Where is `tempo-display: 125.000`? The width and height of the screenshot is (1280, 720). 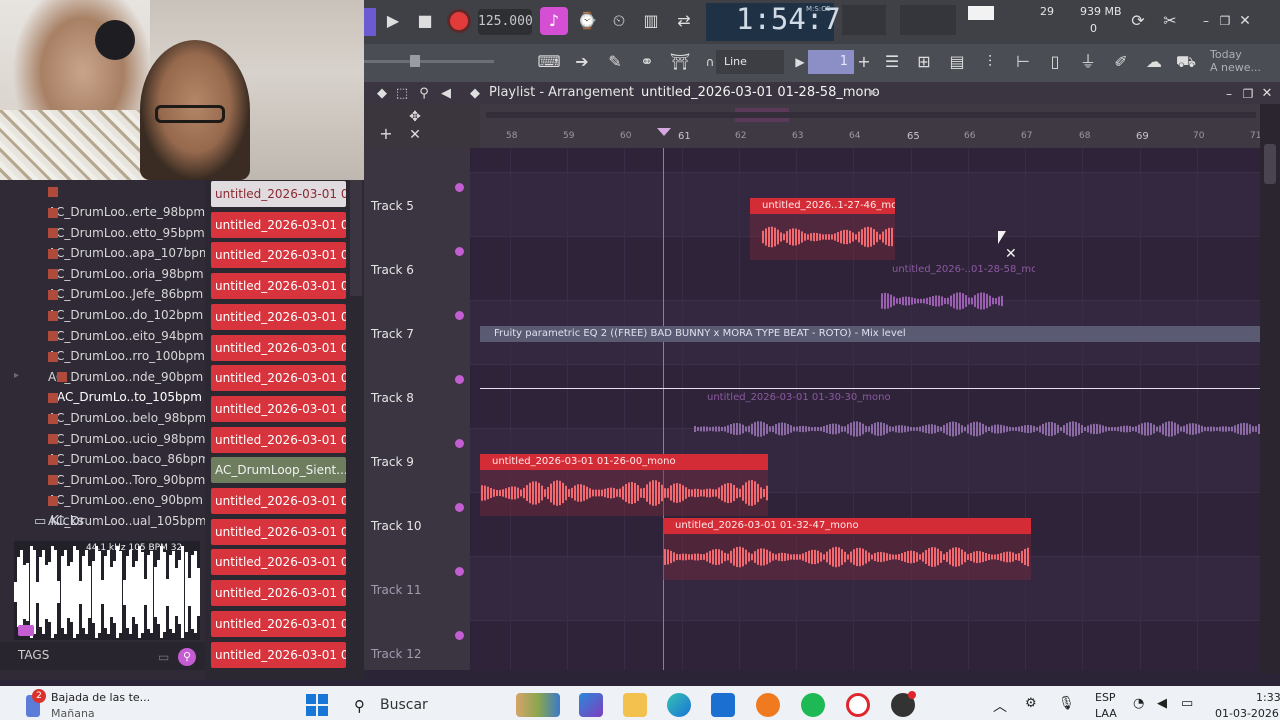
tempo-display: 125.000 is located at coordinates (505, 22).